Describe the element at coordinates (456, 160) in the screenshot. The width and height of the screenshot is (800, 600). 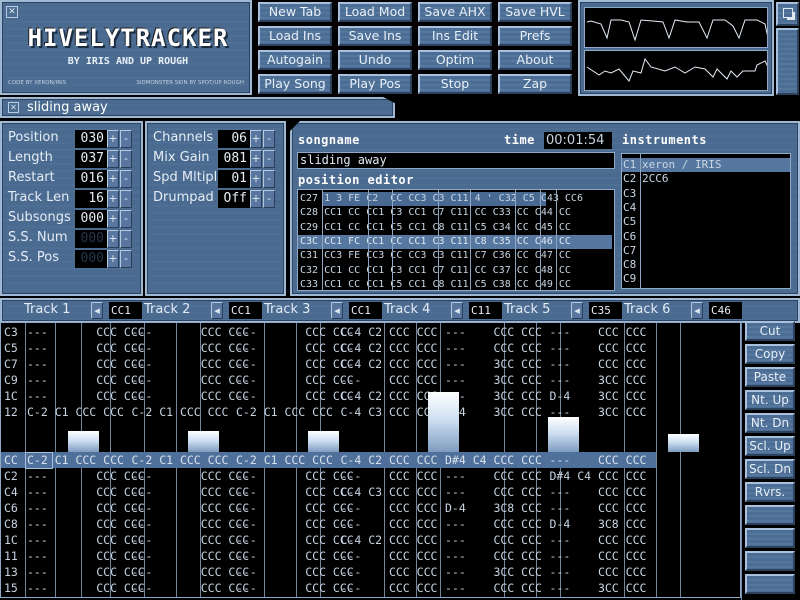
I see `songname-input: sliding away` at that location.